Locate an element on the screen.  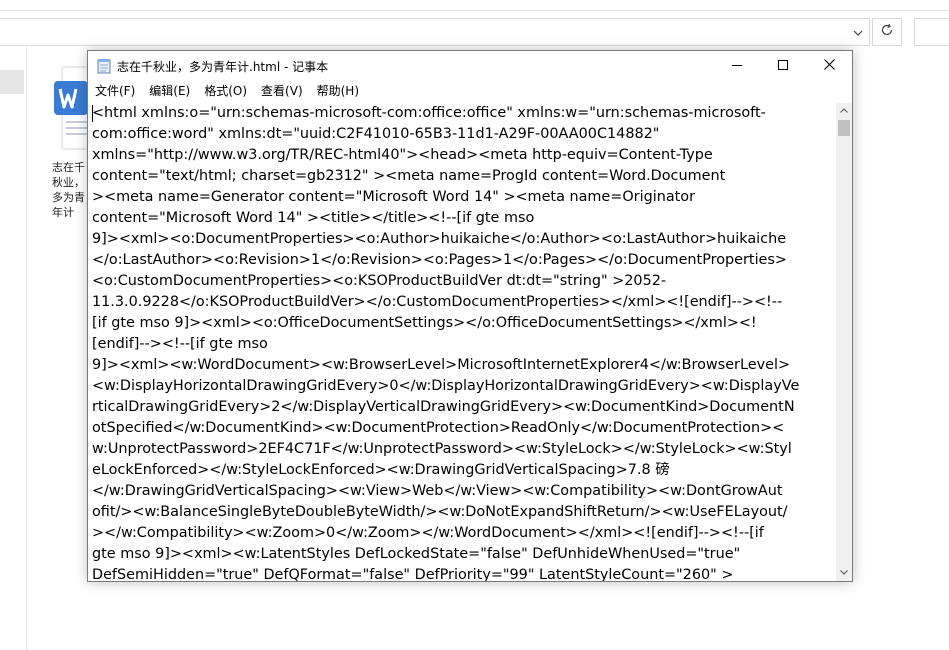
scroll-thumb is located at coordinates (844, 128).